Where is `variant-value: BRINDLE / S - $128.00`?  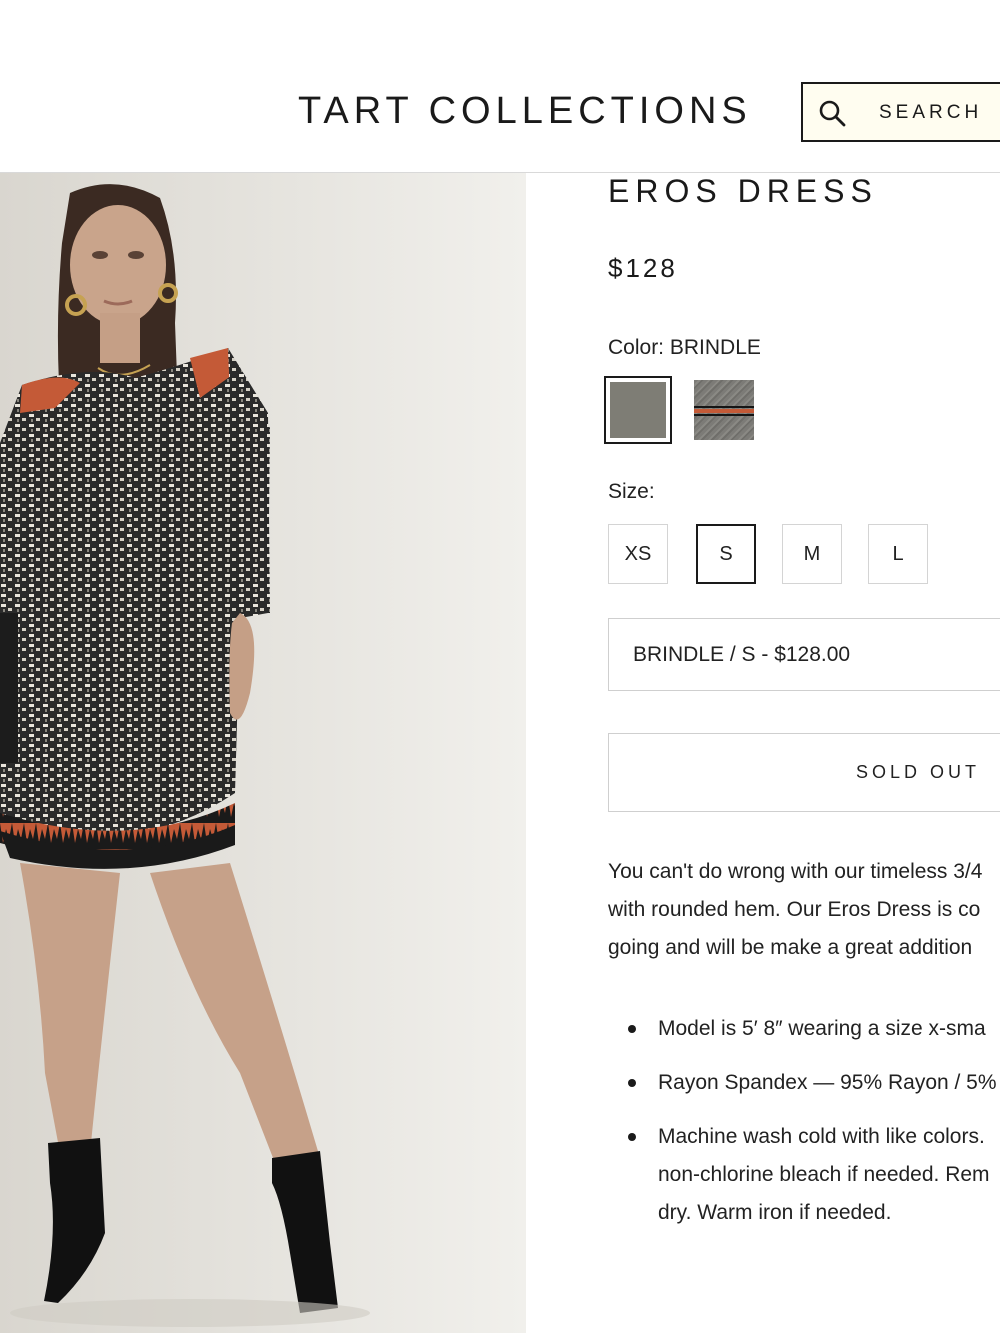
variant-value: BRINDLE / S - $128.00 is located at coordinates (742, 654).